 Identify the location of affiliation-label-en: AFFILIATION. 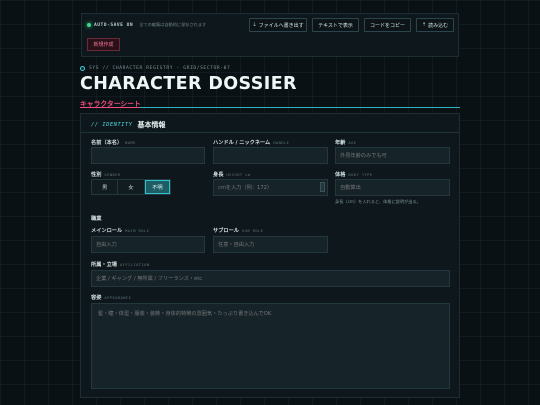
(134, 264).